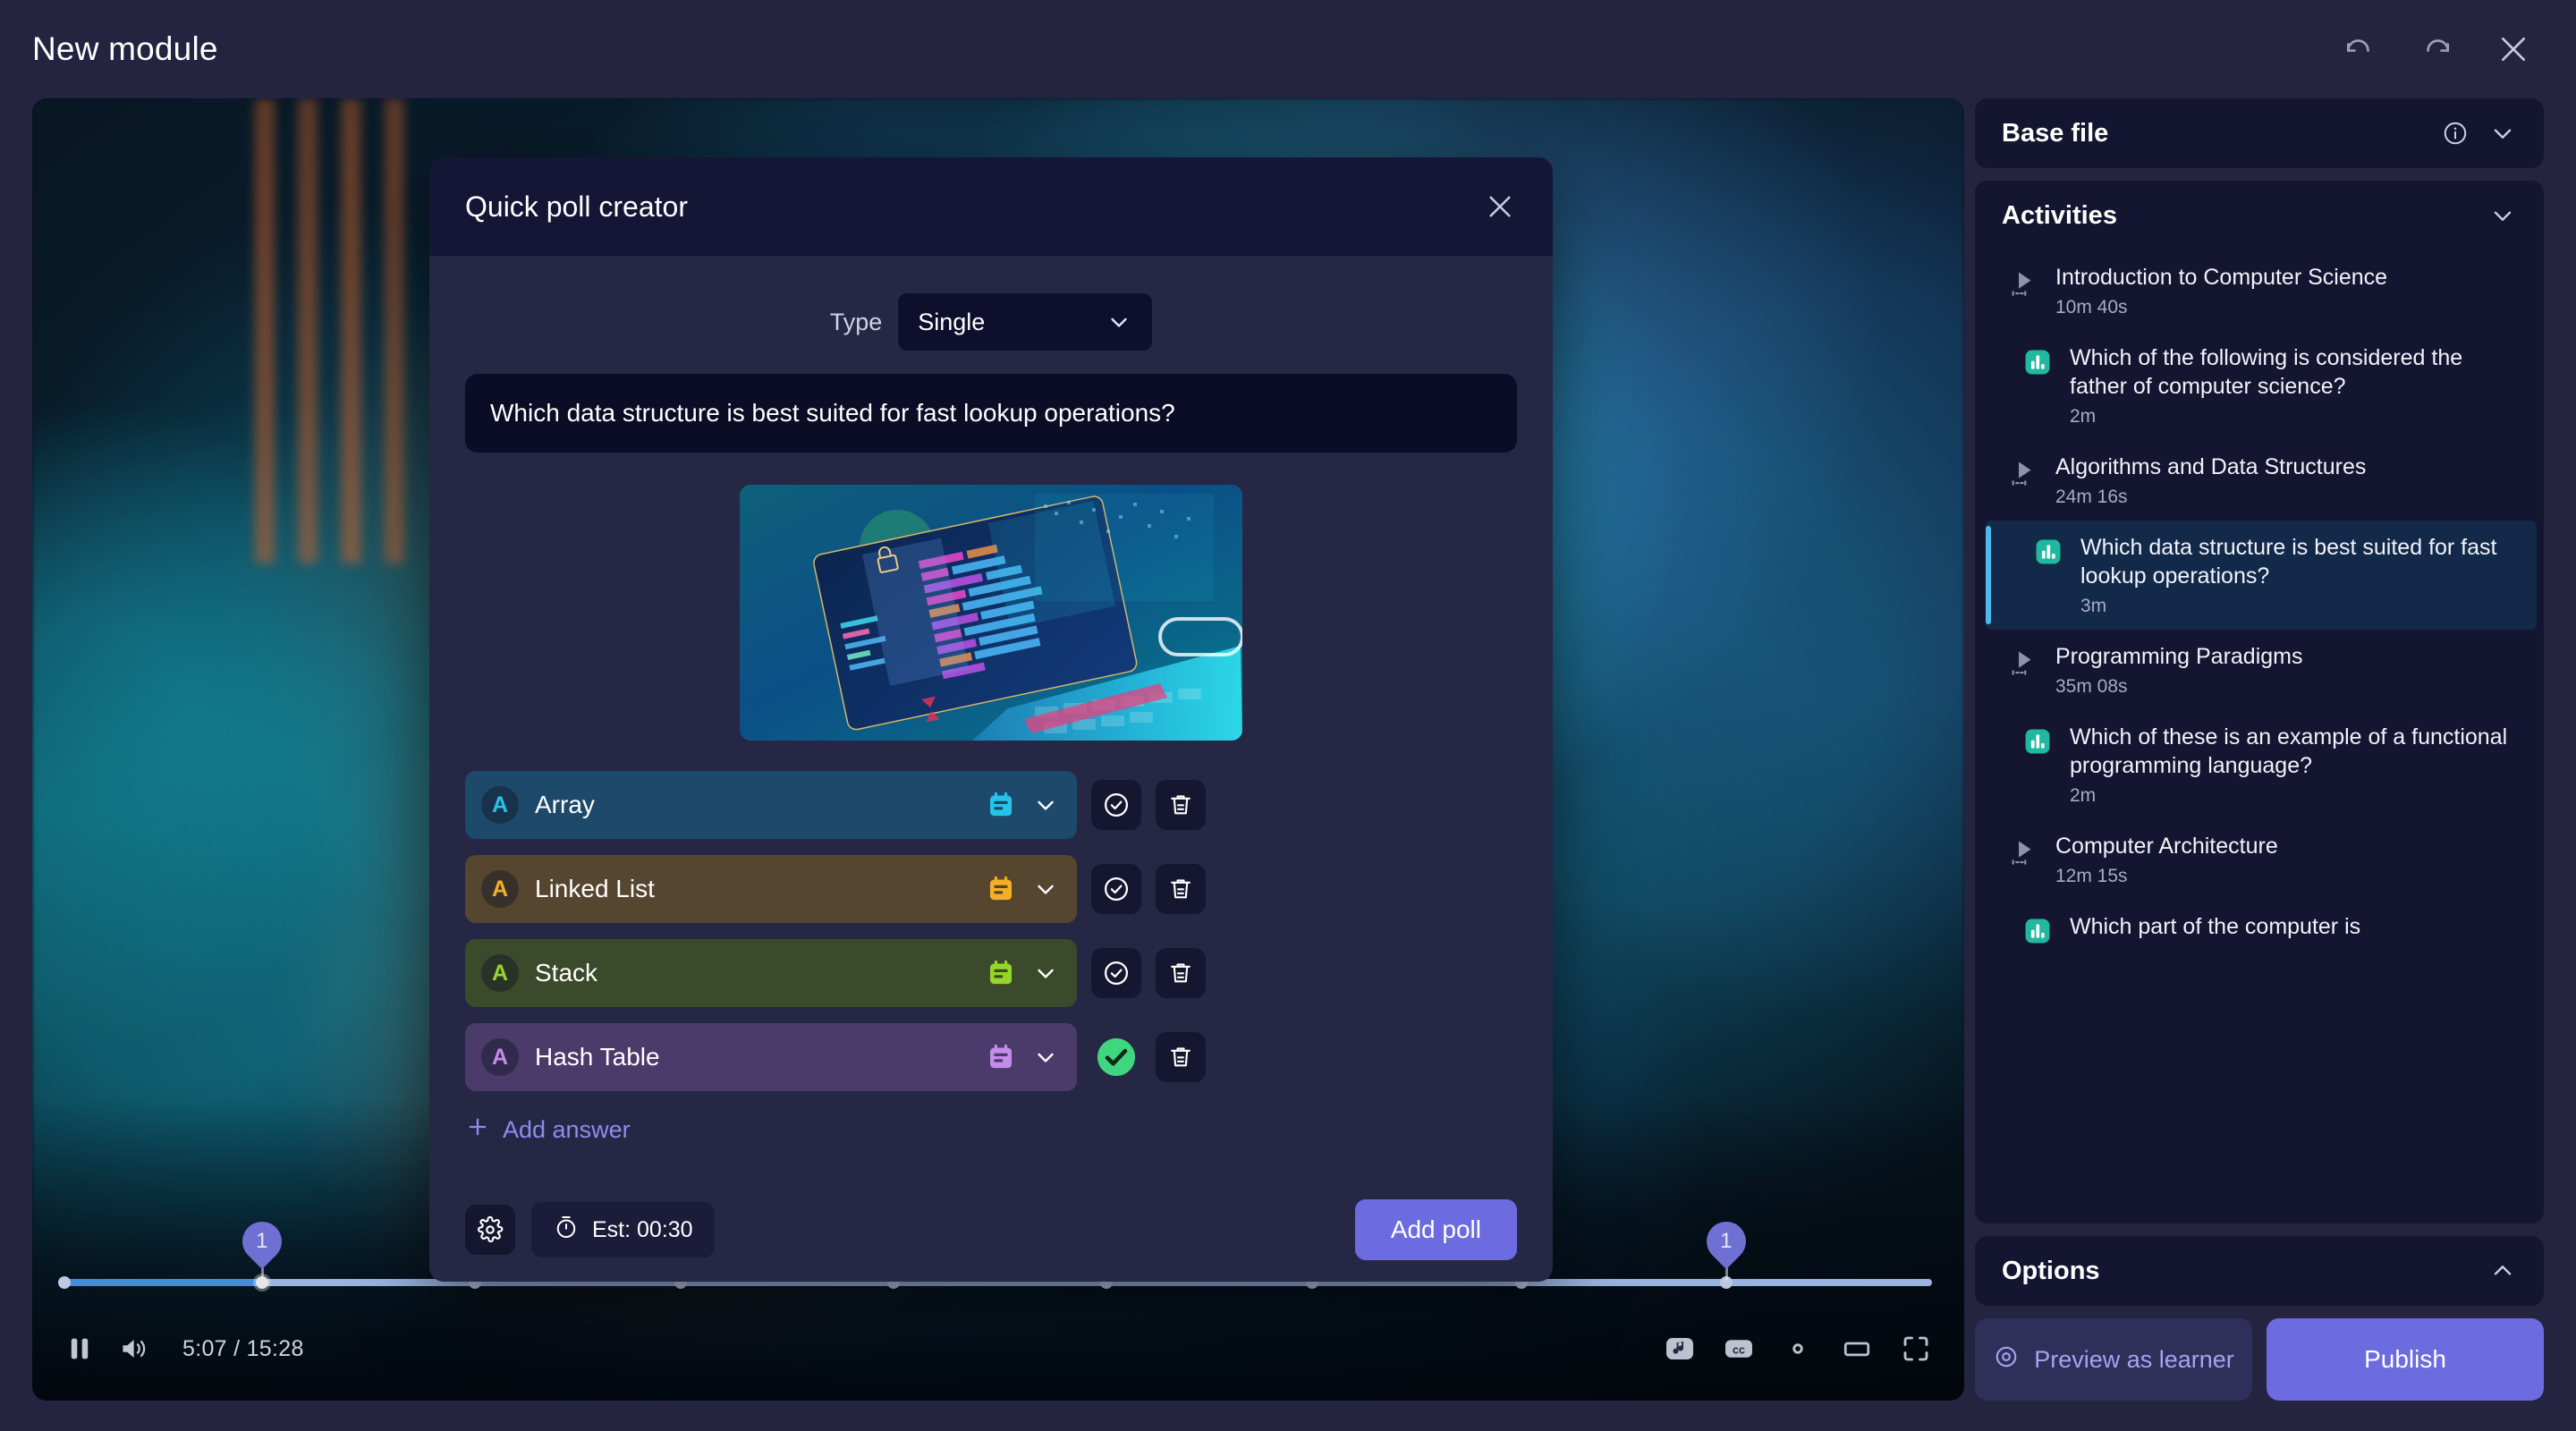 The width and height of the screenshot is (2576, 1431). I want to click on avatar: A, so click(500, 1057).